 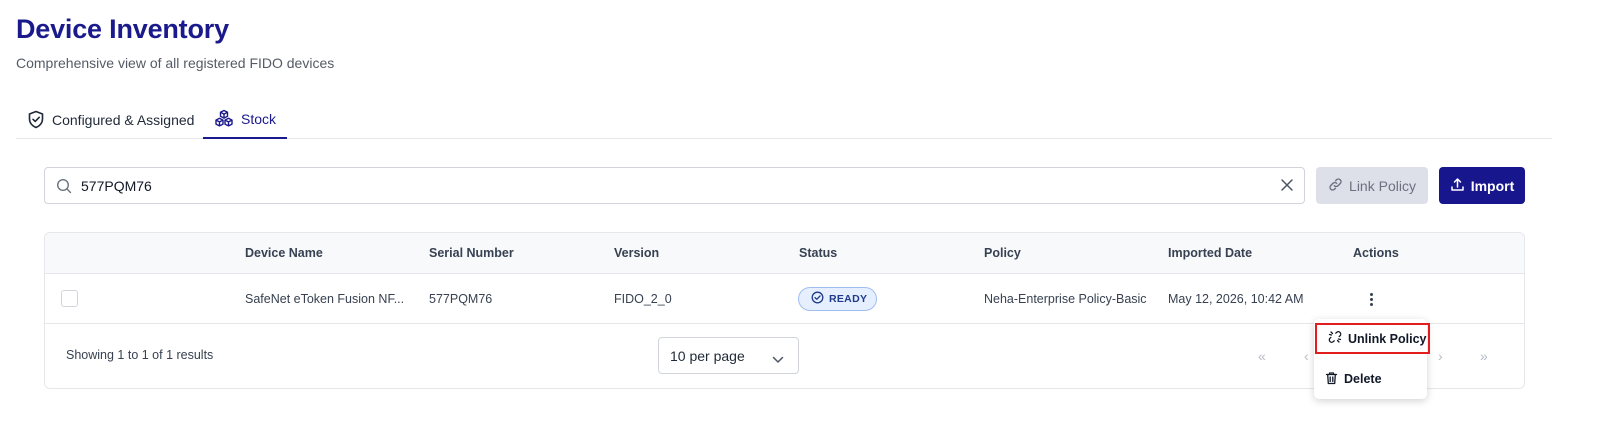 What do you see at coordinates (123, 119) in the screenshot?
I see `tab-label: Configured & Assigned` at bounding box center [123, 119].